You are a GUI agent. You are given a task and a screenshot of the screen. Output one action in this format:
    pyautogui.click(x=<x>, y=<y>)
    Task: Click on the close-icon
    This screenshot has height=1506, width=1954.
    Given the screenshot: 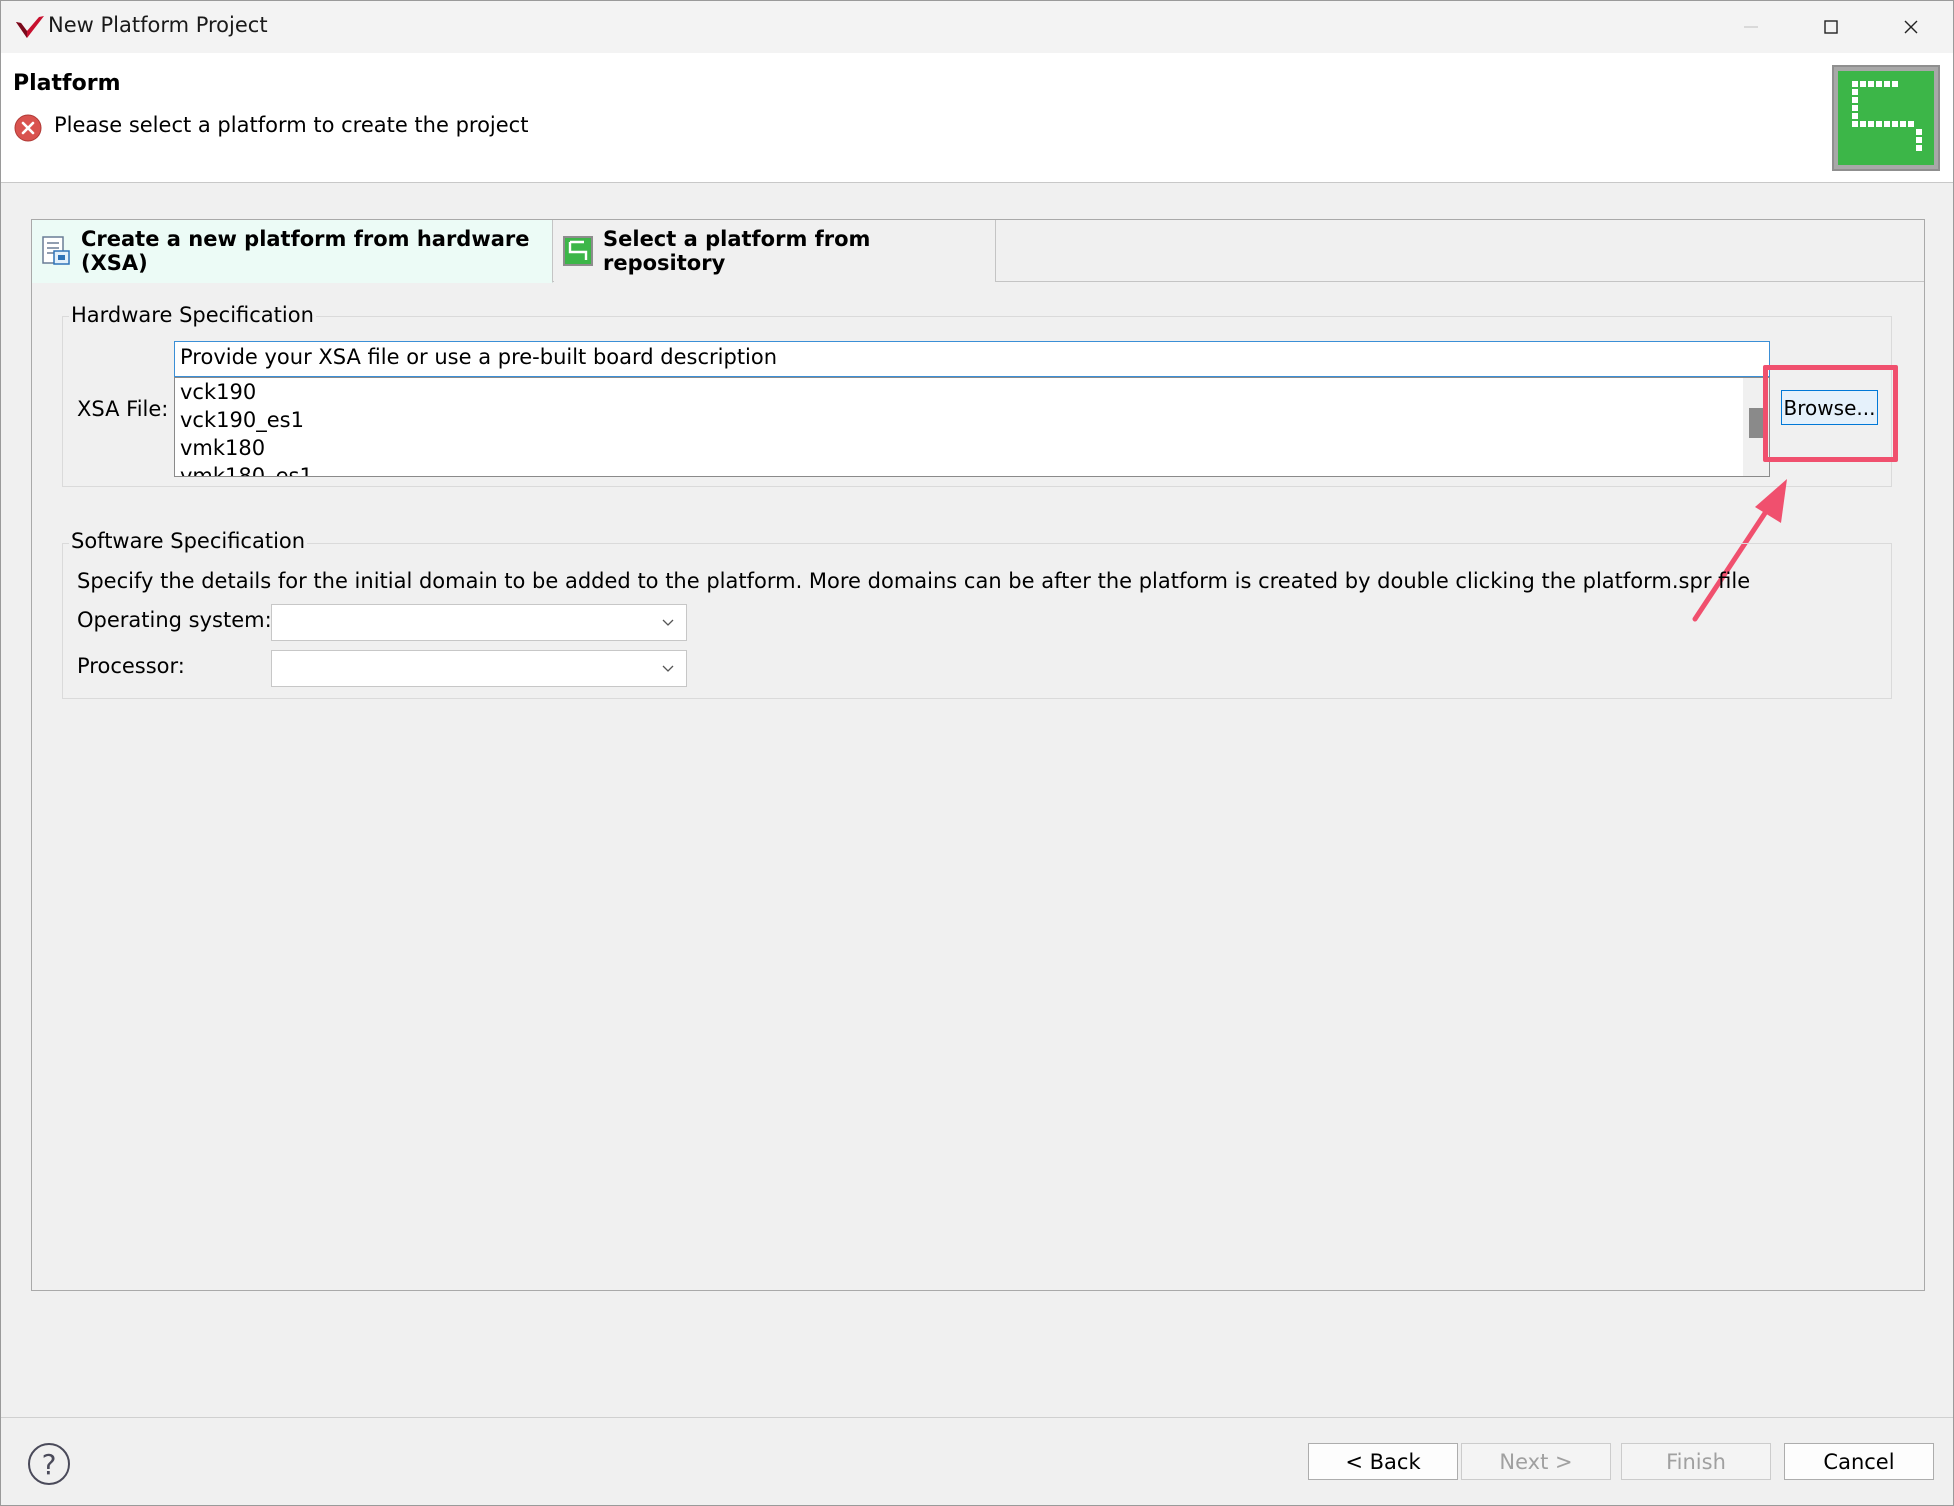 What is the action you would take?
    pyautogui.click(x=1911, y=27)
    